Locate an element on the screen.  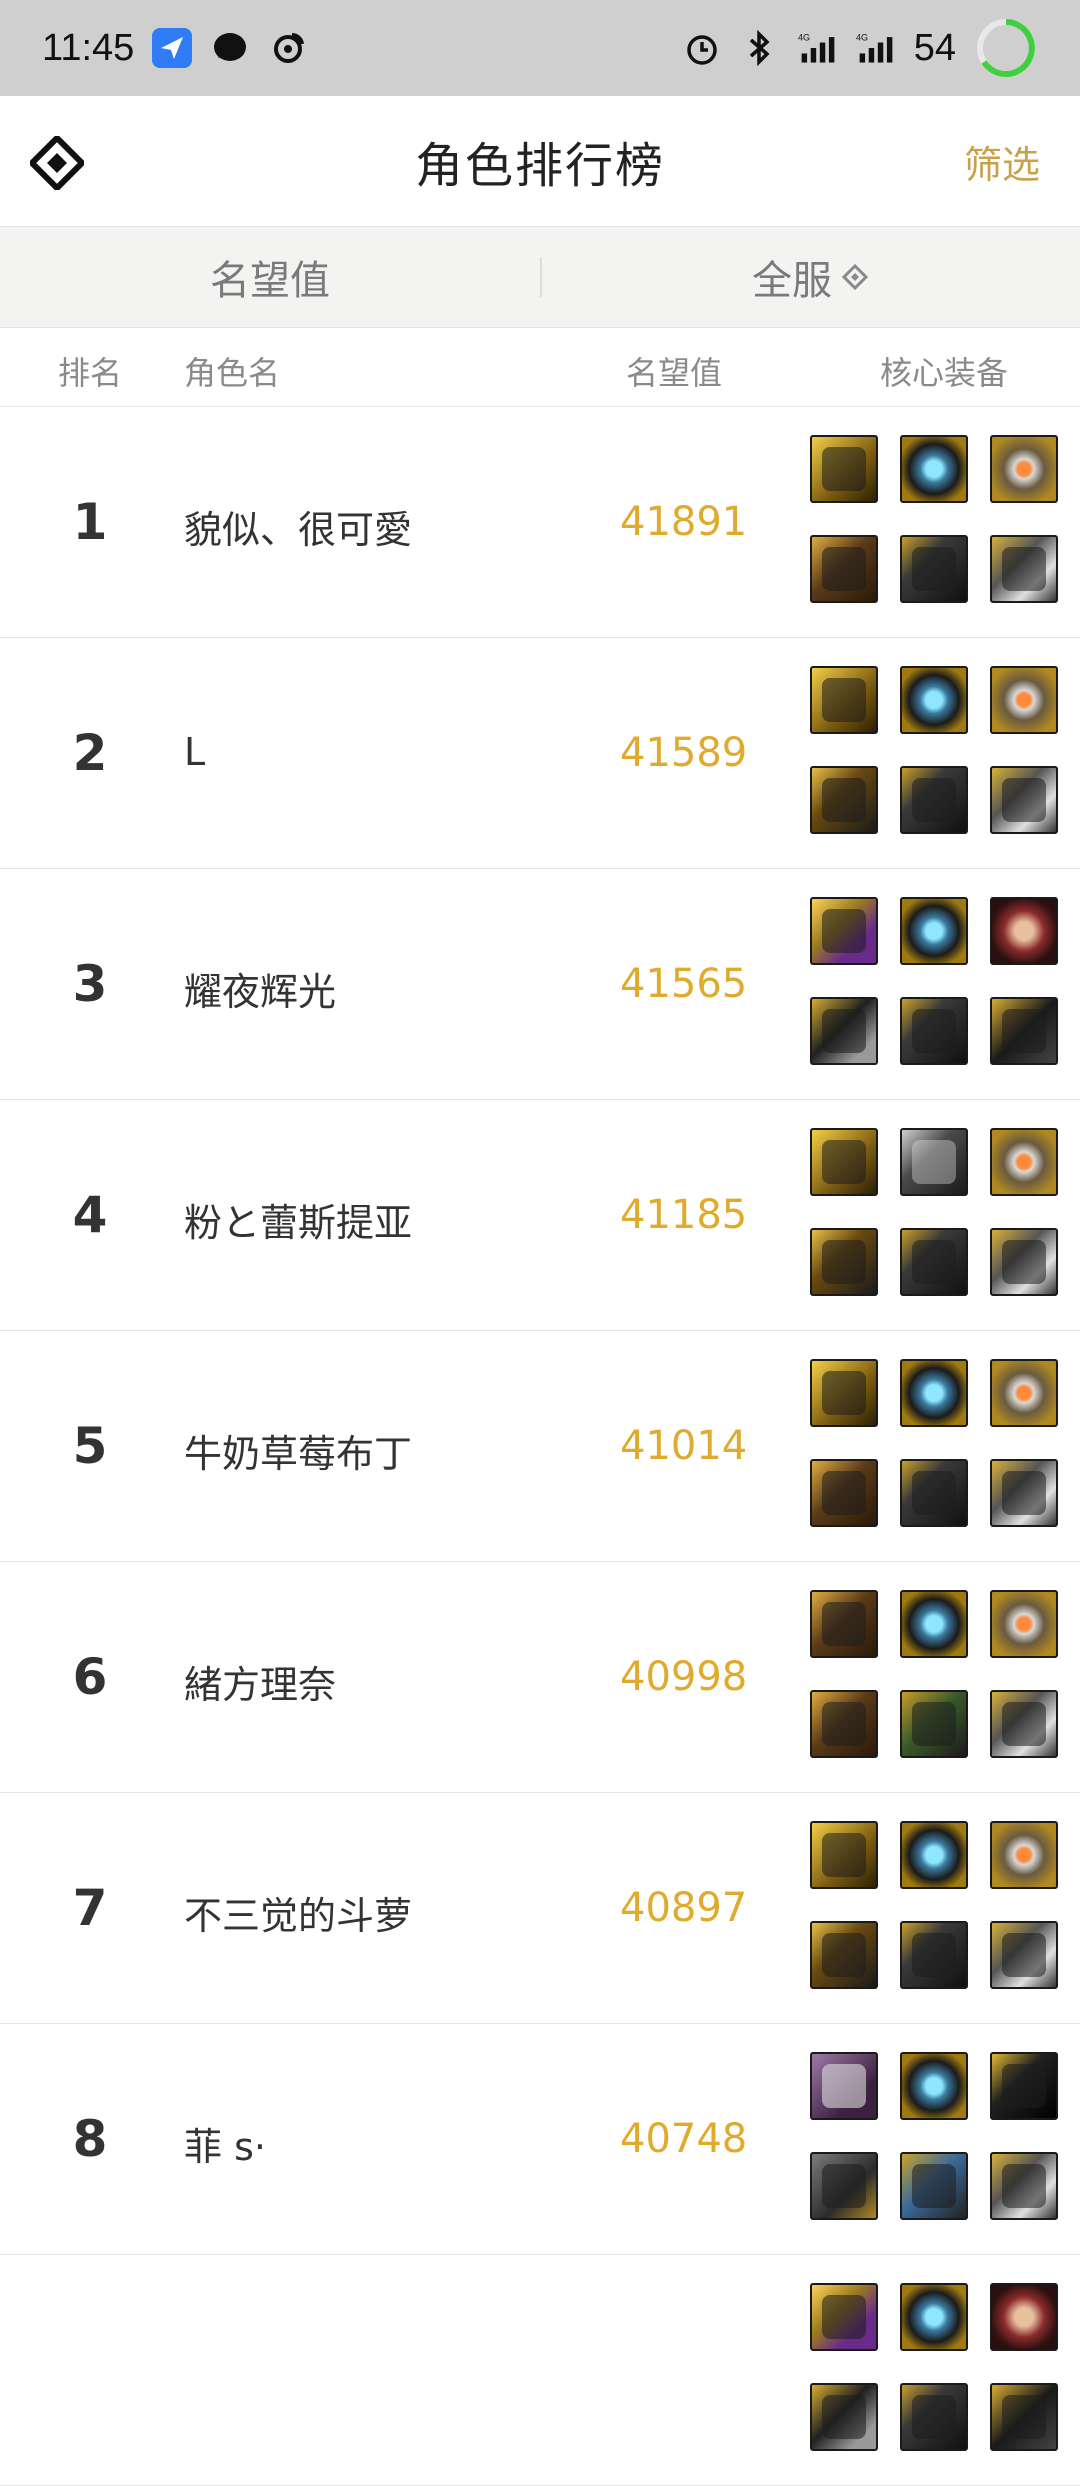
status-right: 4G 4G 54 is located at coordinates (860, 48).